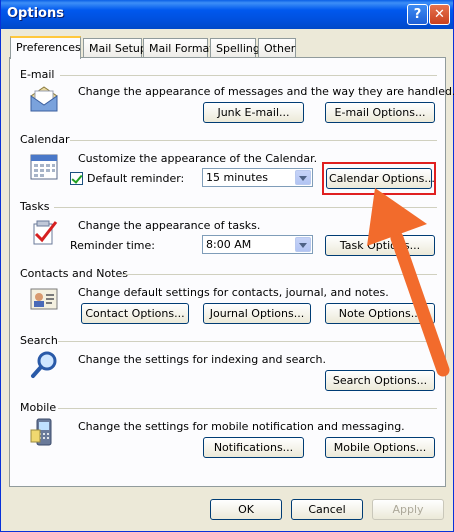 This screenshot has width=454, height=532. Describe the element at coordinates (169, 225) in the screenshot. I see `tasks-description: Change the appearance of tasks.` at that location.